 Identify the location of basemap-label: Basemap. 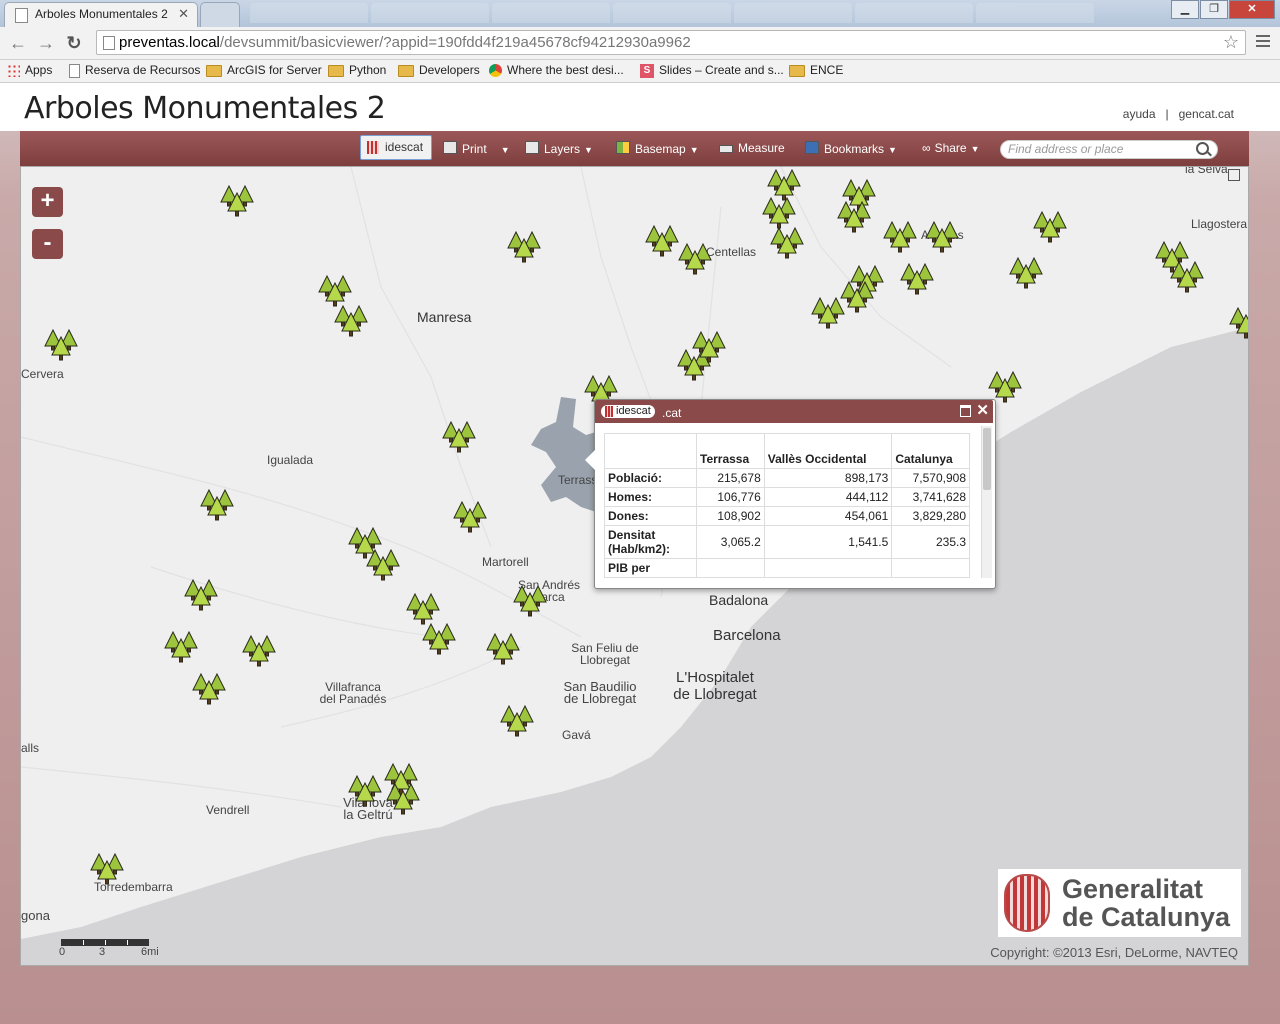
(660, 149).